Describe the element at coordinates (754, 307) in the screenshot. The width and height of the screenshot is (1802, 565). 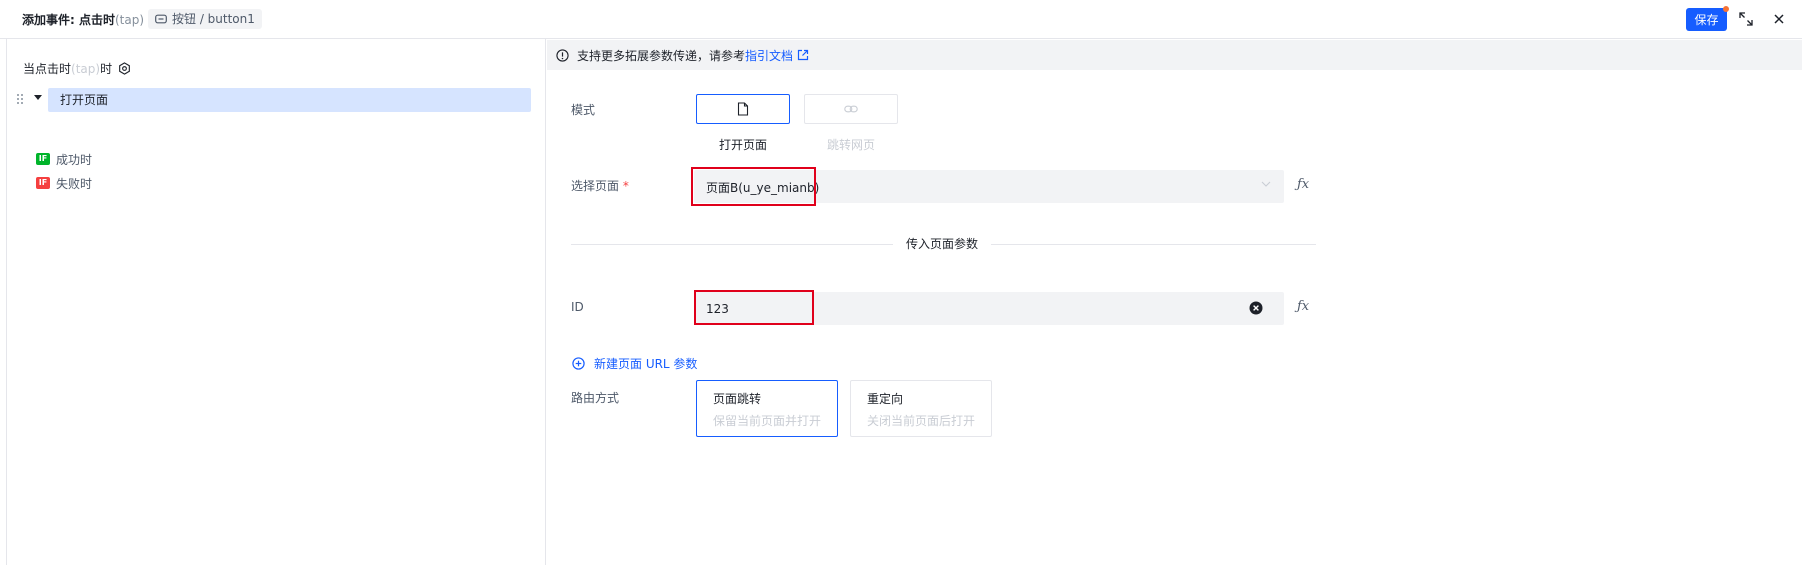
I see `highlight-box-id` at that location.